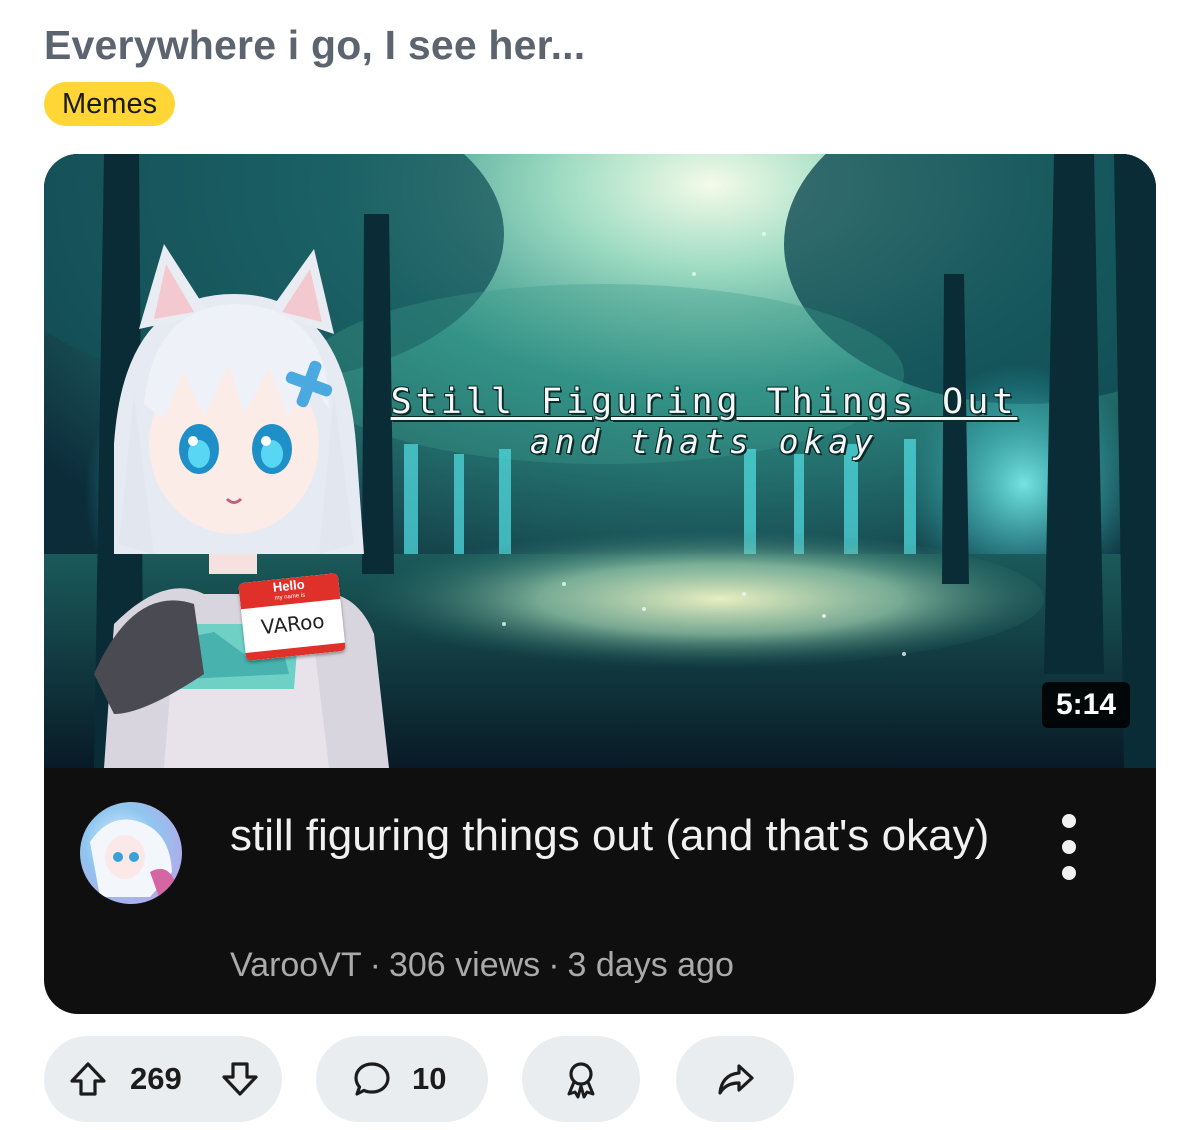 This screenshot has width=1200, height=1130. What do you see at coordinates (296, 965) in the screenshot?
I see `channel-name: VarooVT` at bounding box center [296, 965].